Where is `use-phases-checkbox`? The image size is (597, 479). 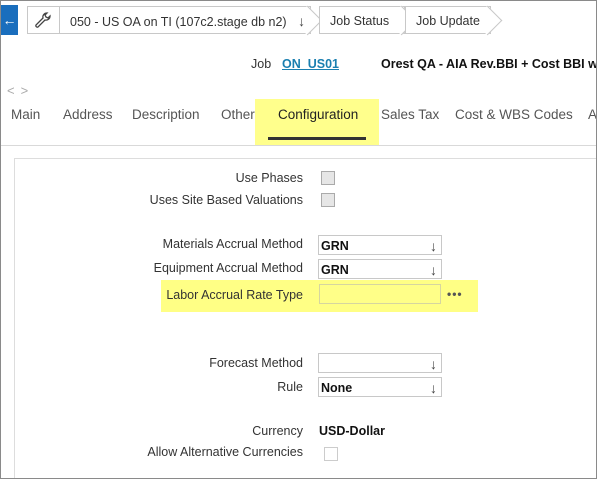 use-phases-checkbox is located at coordinates (328, 178).